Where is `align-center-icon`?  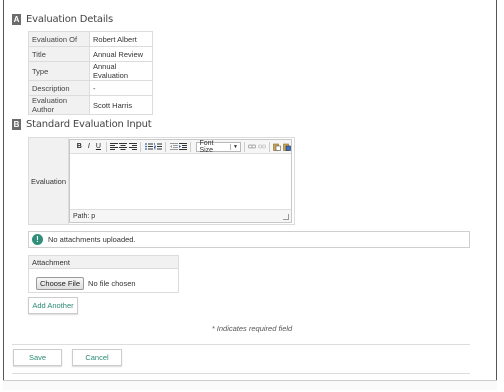
align-center-icon is located at coordinates (123, 146).